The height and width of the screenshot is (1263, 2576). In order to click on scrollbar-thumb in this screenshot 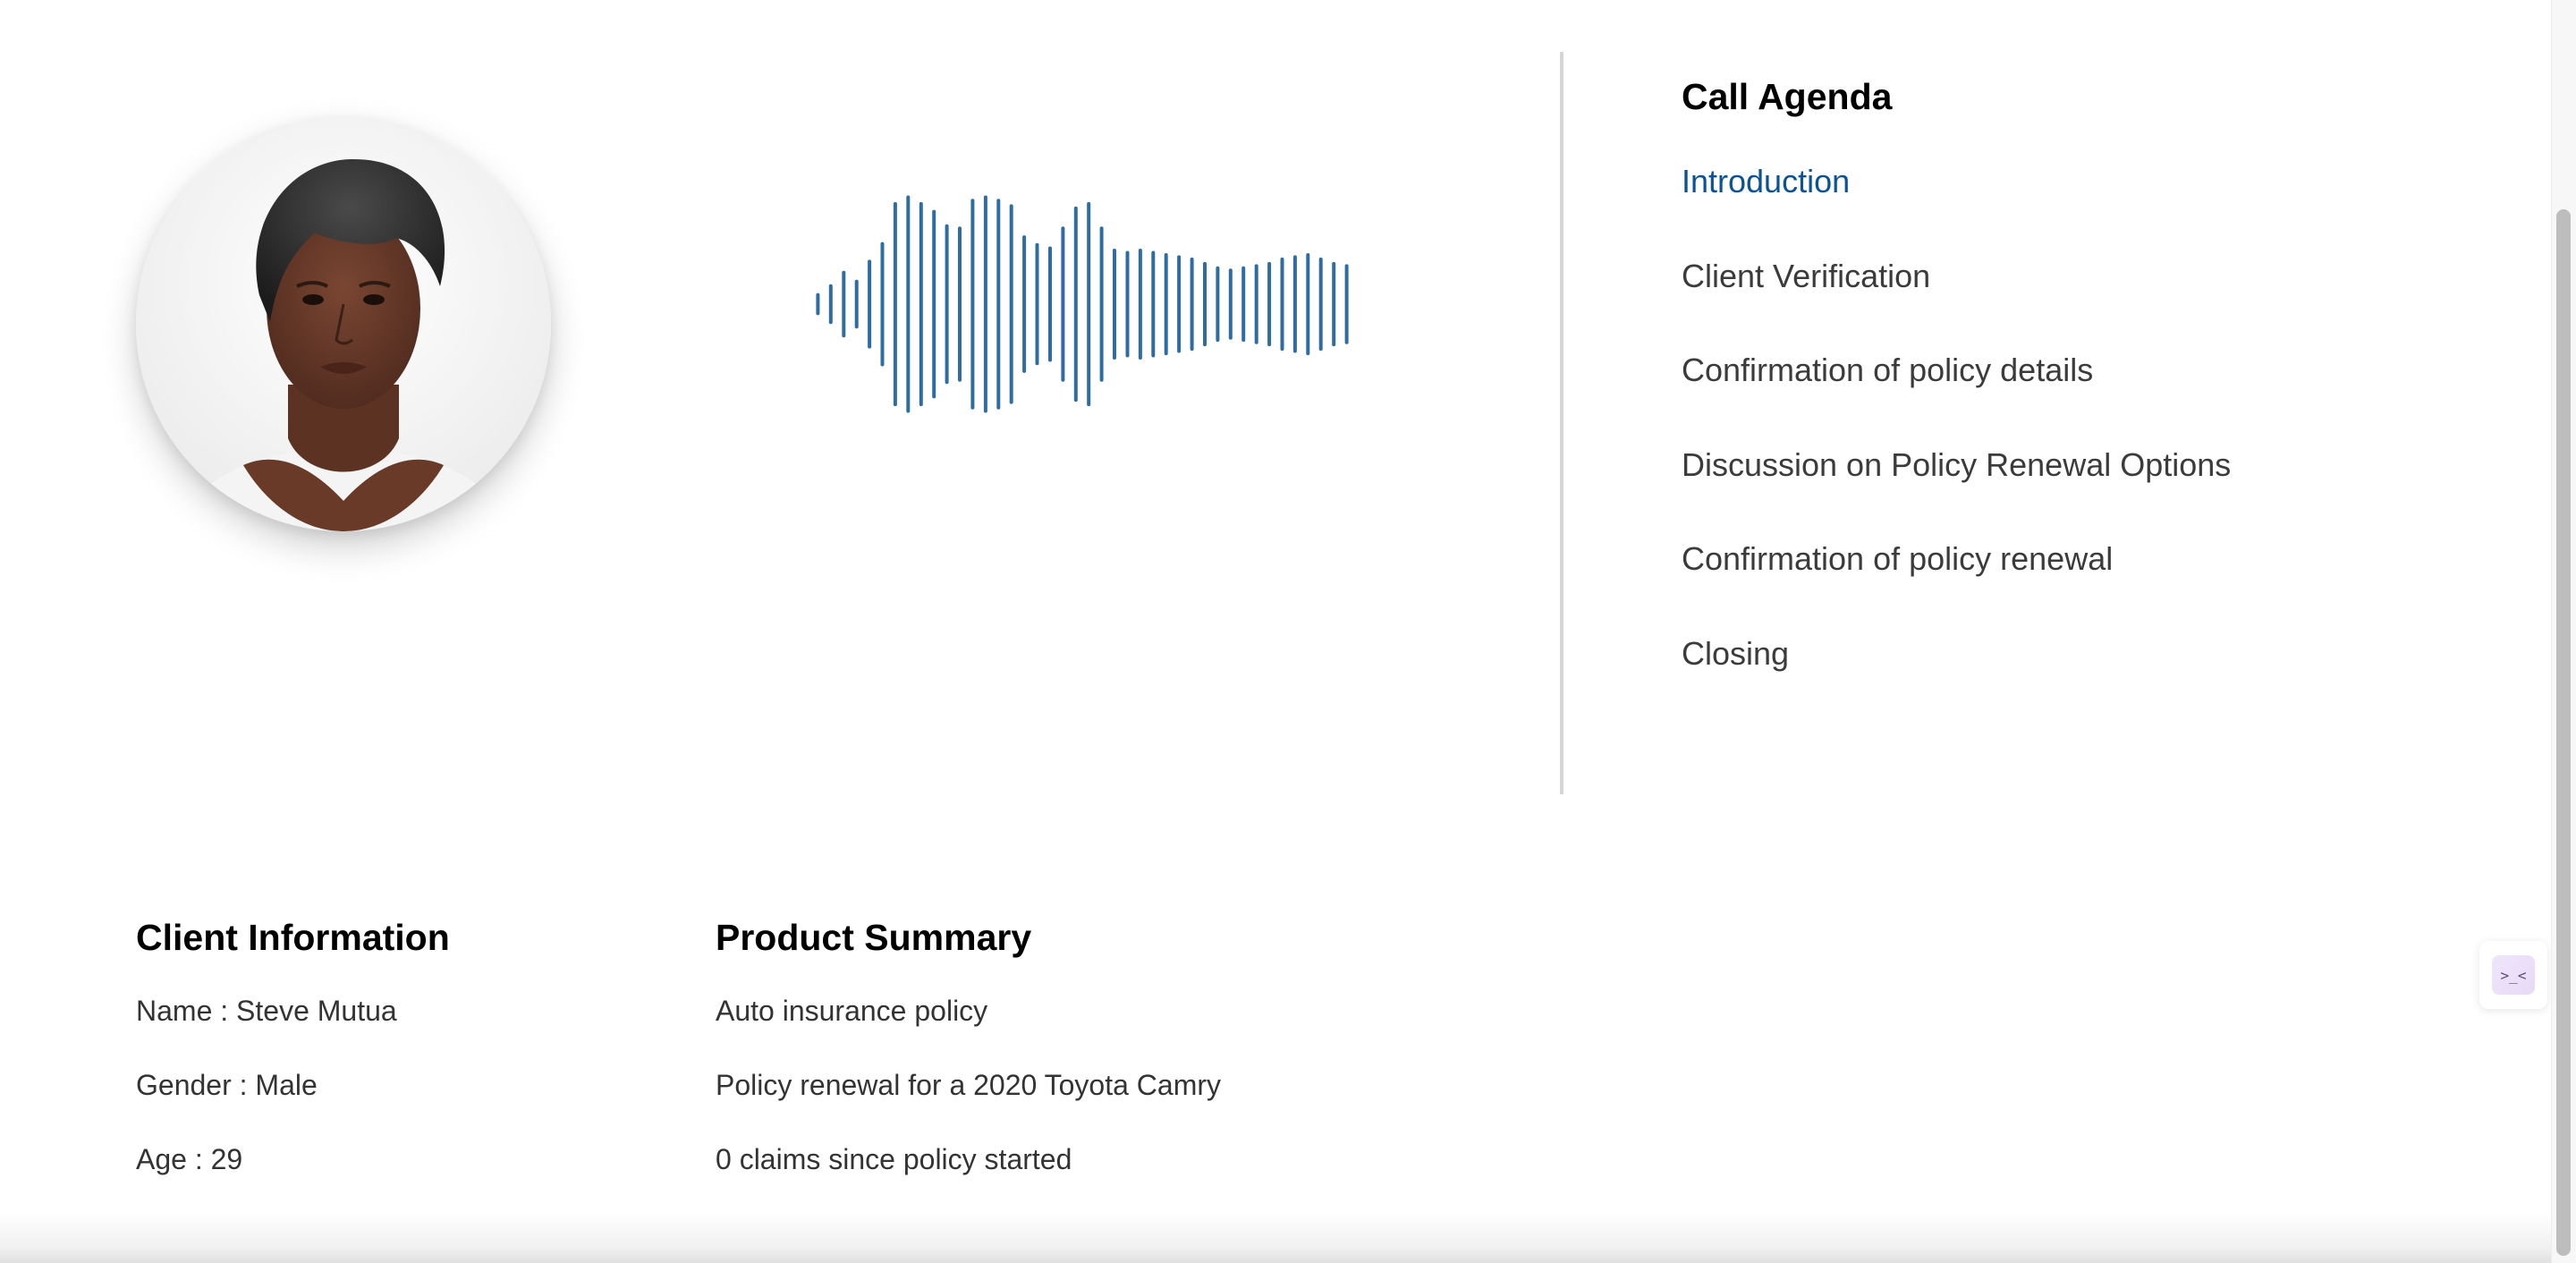, I will do `click(2563, 732)`.